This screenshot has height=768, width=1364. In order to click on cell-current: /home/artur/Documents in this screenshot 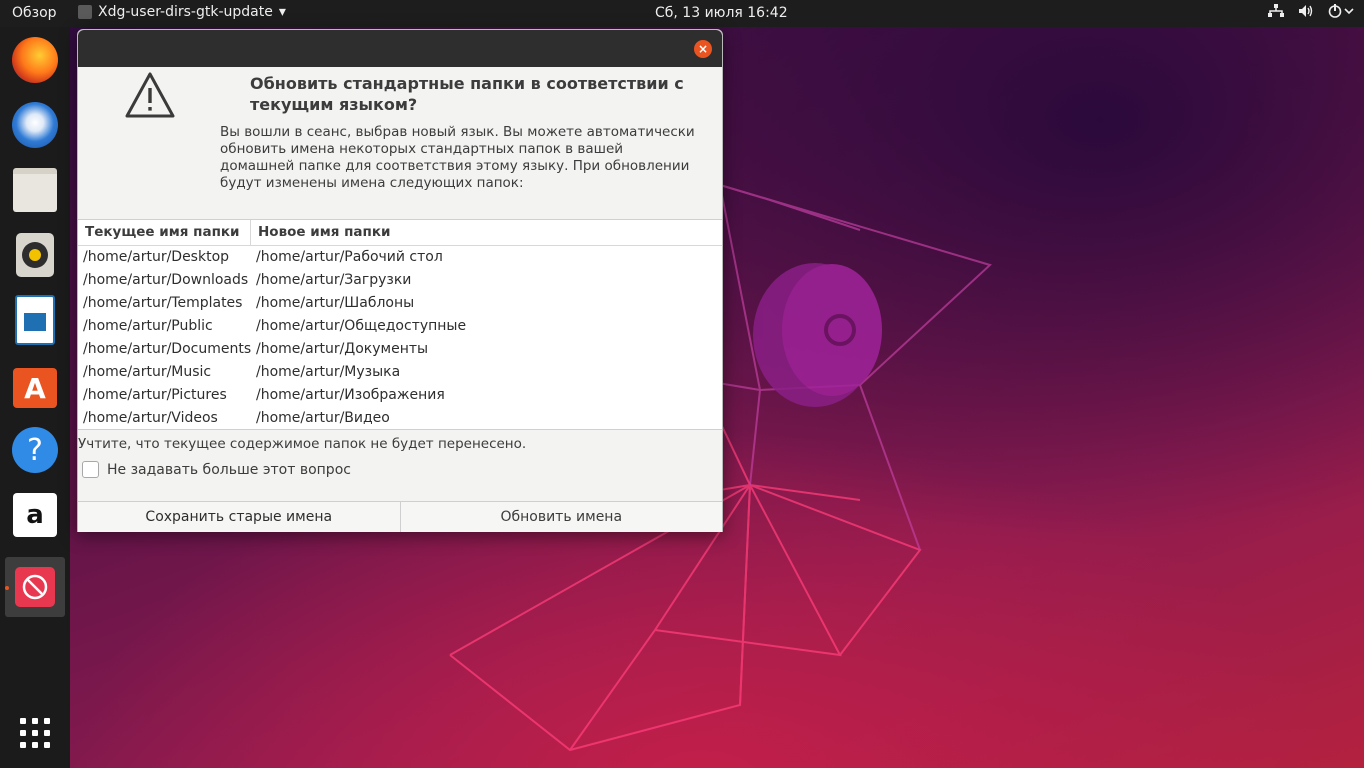, I will do `click(167, 349)`.